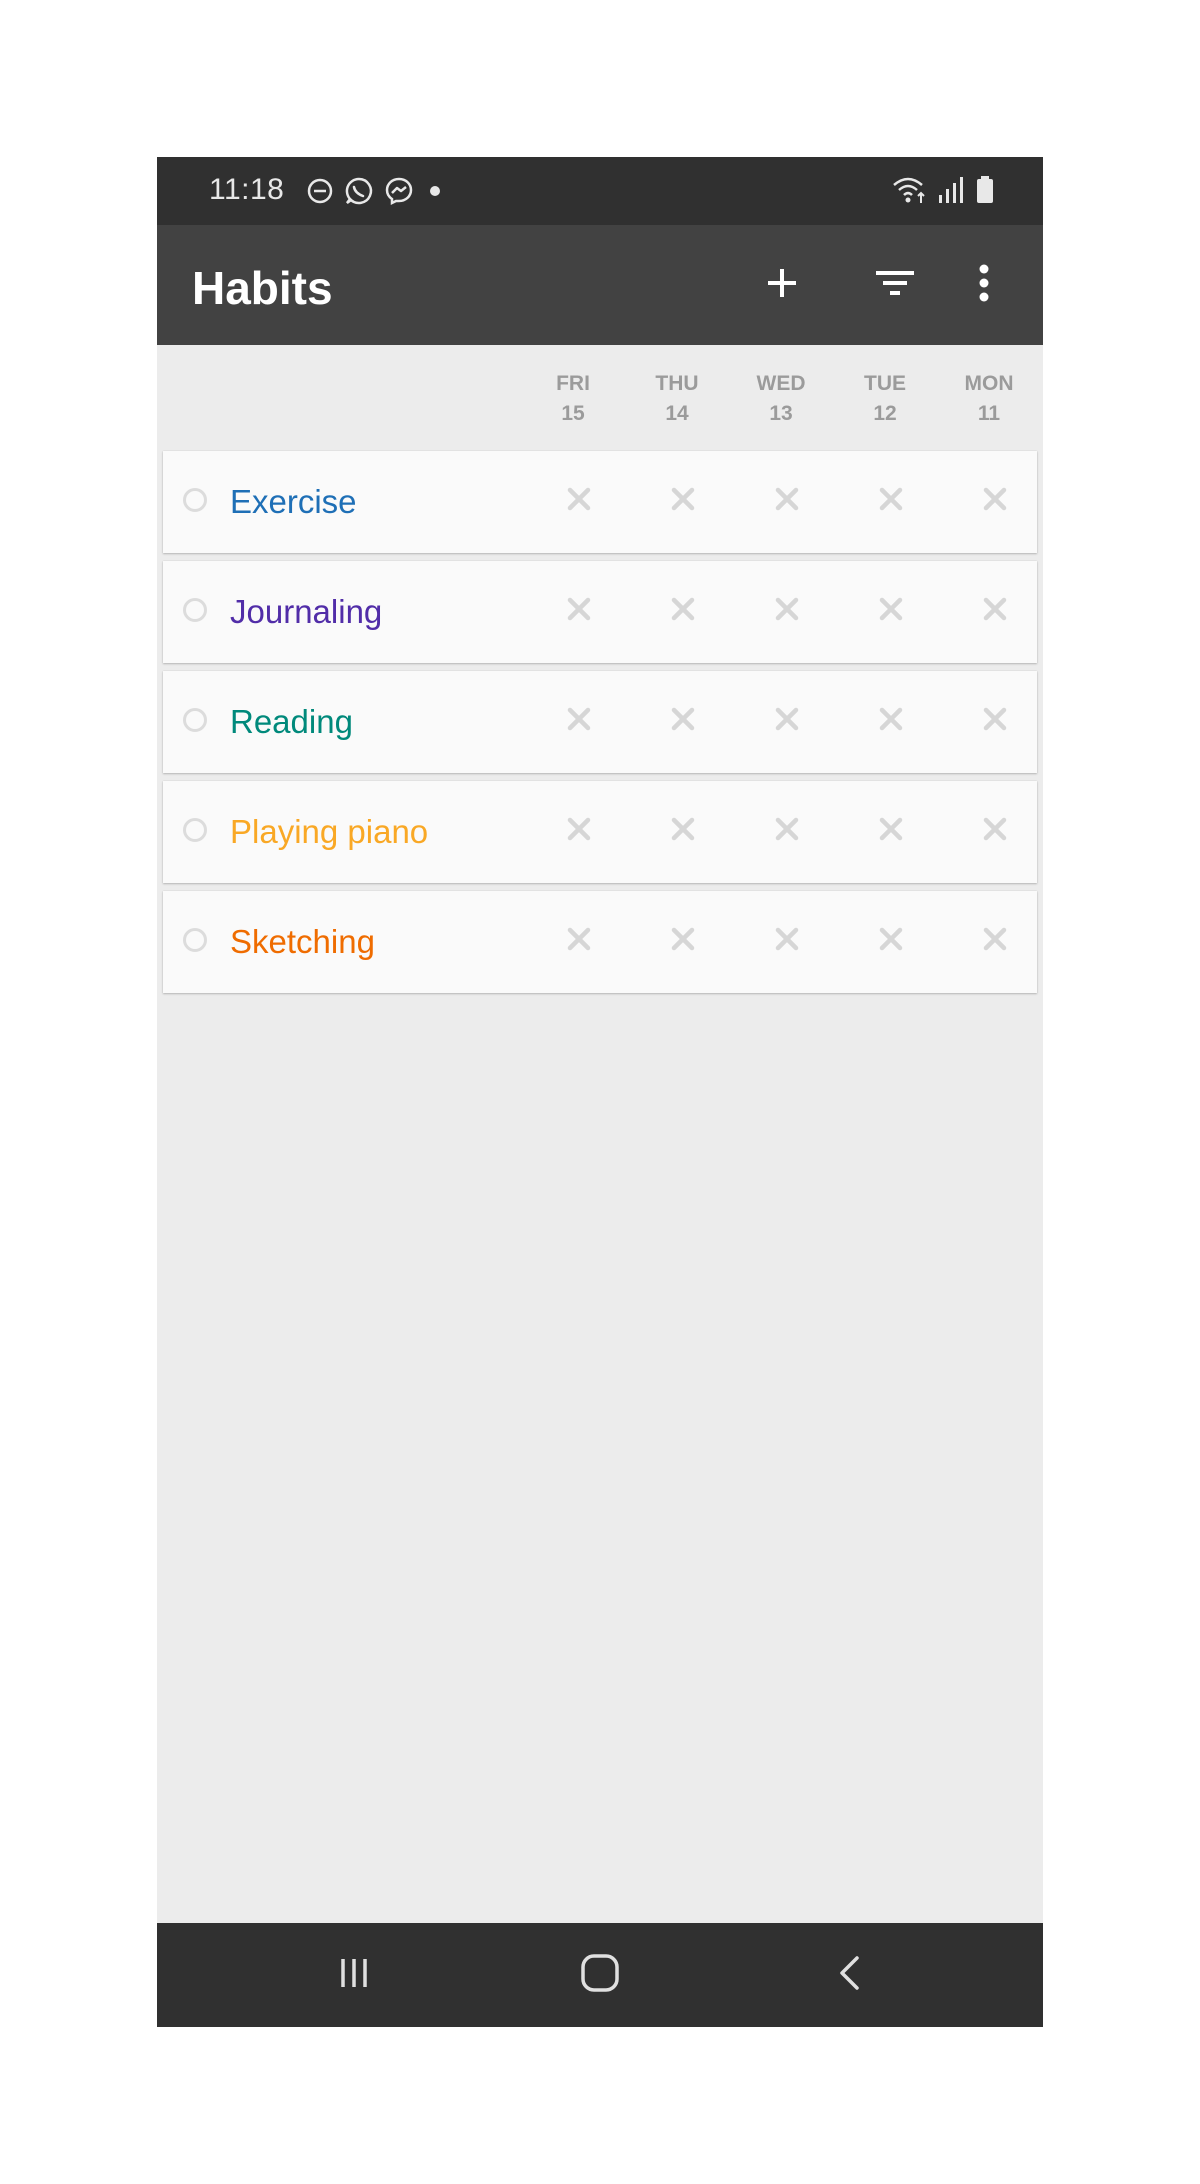 This screenshot has height=2184, width=1200. I want to click on home-button, so click(600, 1975).